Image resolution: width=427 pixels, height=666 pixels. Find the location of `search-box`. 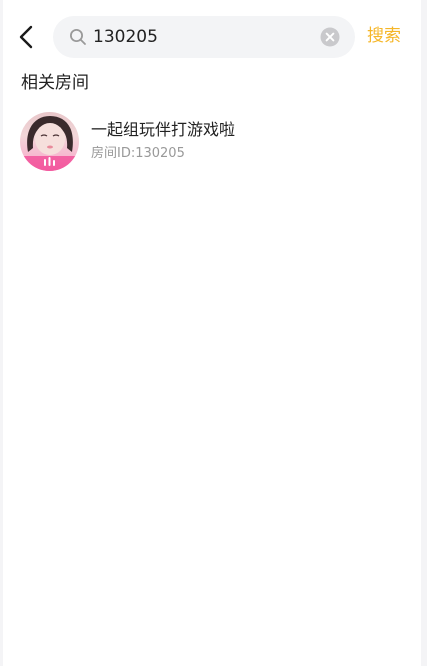

search-box is located at coordinates (204, 37).